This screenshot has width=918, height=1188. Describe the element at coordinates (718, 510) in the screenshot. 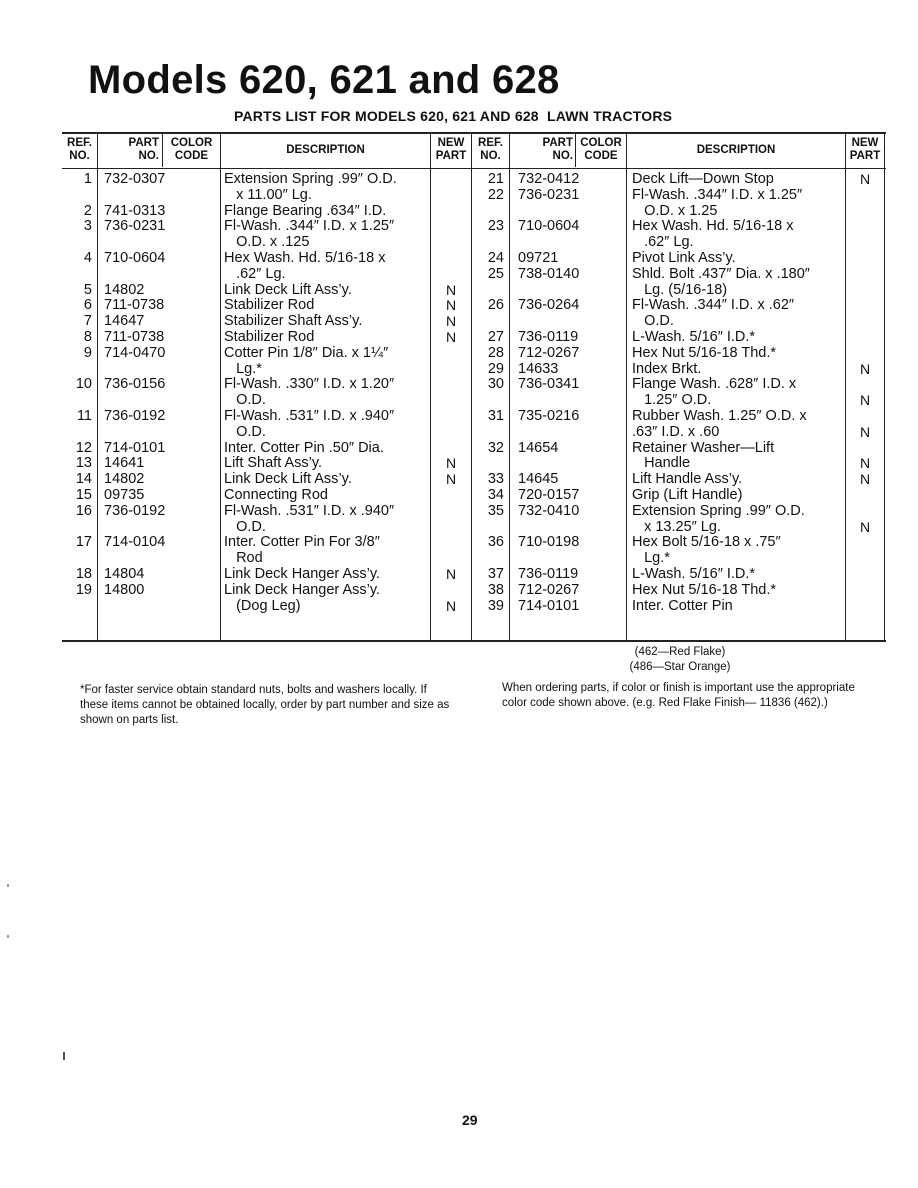

I see `part-description: Extension Spring .99″ O.D.` at that location.